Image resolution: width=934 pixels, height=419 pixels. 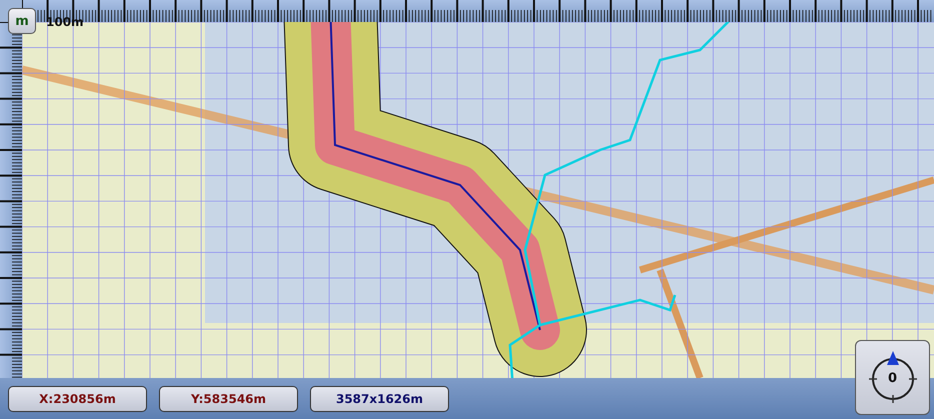 What do you see at coordinates (228, 399) in the screenshot?
I see `coordinate-readout: Y:583546m` at bounding box center [228, 399].